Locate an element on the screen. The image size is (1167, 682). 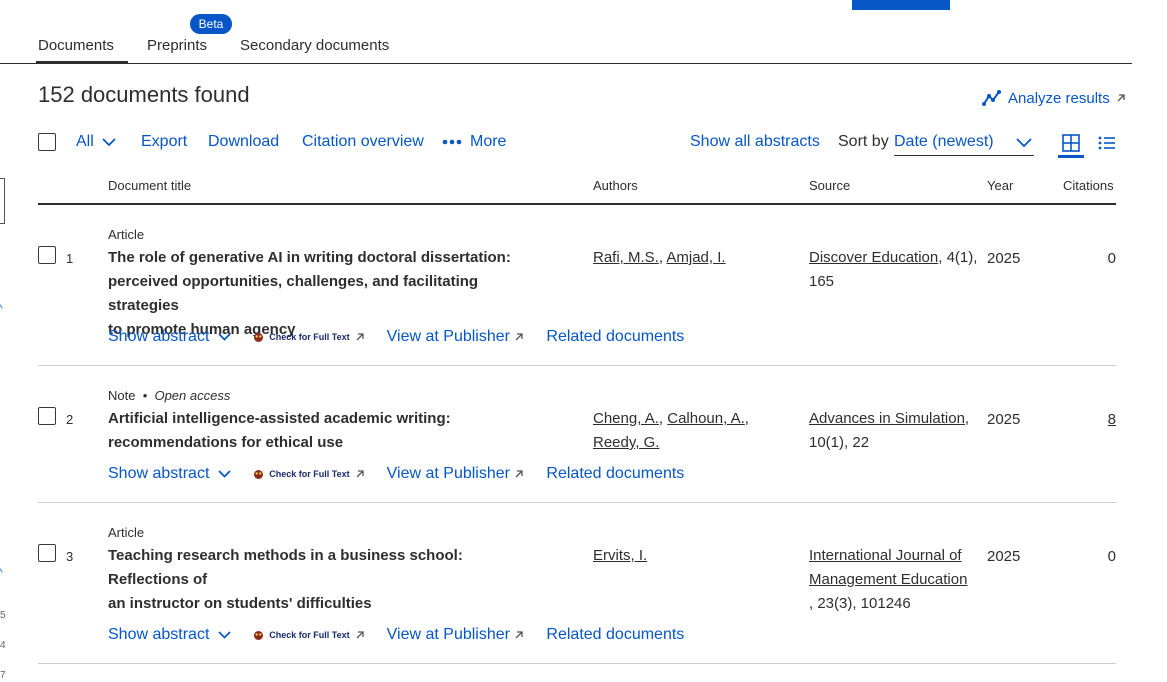
source-link: Discover Education is located at coordinates (873, 257).